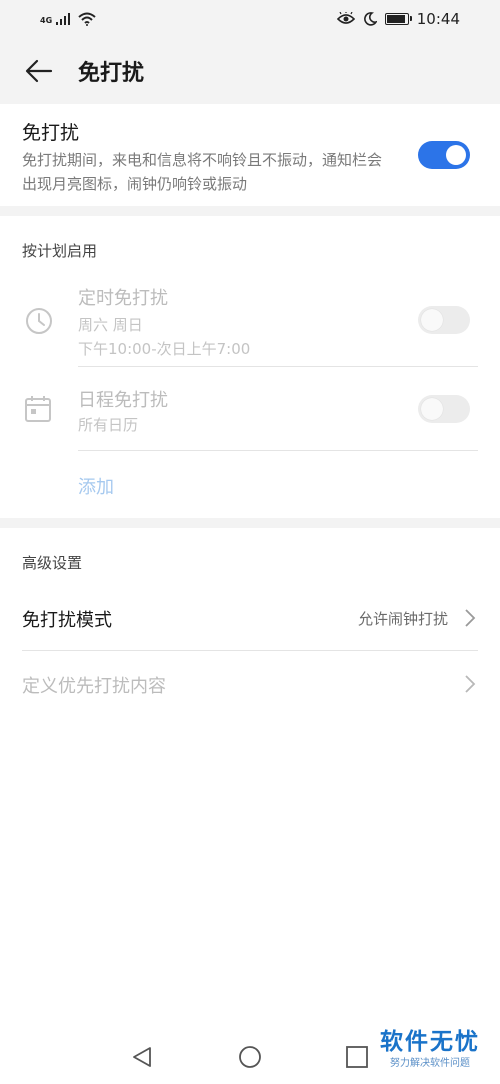 This screenshot has height=1084, width=500. I want to click on network-type: 4G, so click(46, 20).